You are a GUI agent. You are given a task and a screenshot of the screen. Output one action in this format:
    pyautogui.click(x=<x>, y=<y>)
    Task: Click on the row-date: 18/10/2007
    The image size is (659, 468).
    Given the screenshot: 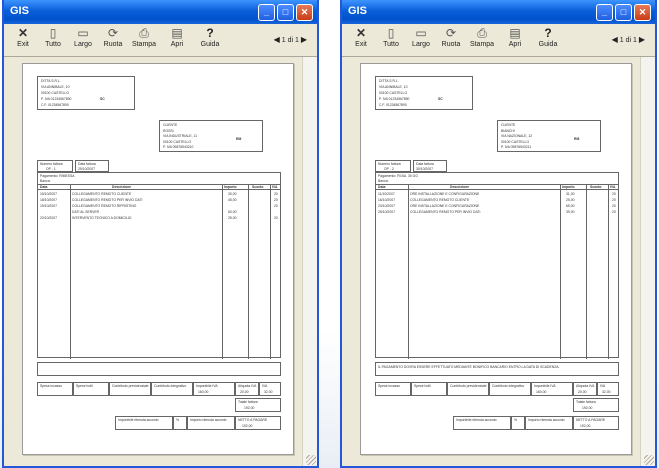 What is the action you would take?
    pyautogui.click(x=48, y=200)
    